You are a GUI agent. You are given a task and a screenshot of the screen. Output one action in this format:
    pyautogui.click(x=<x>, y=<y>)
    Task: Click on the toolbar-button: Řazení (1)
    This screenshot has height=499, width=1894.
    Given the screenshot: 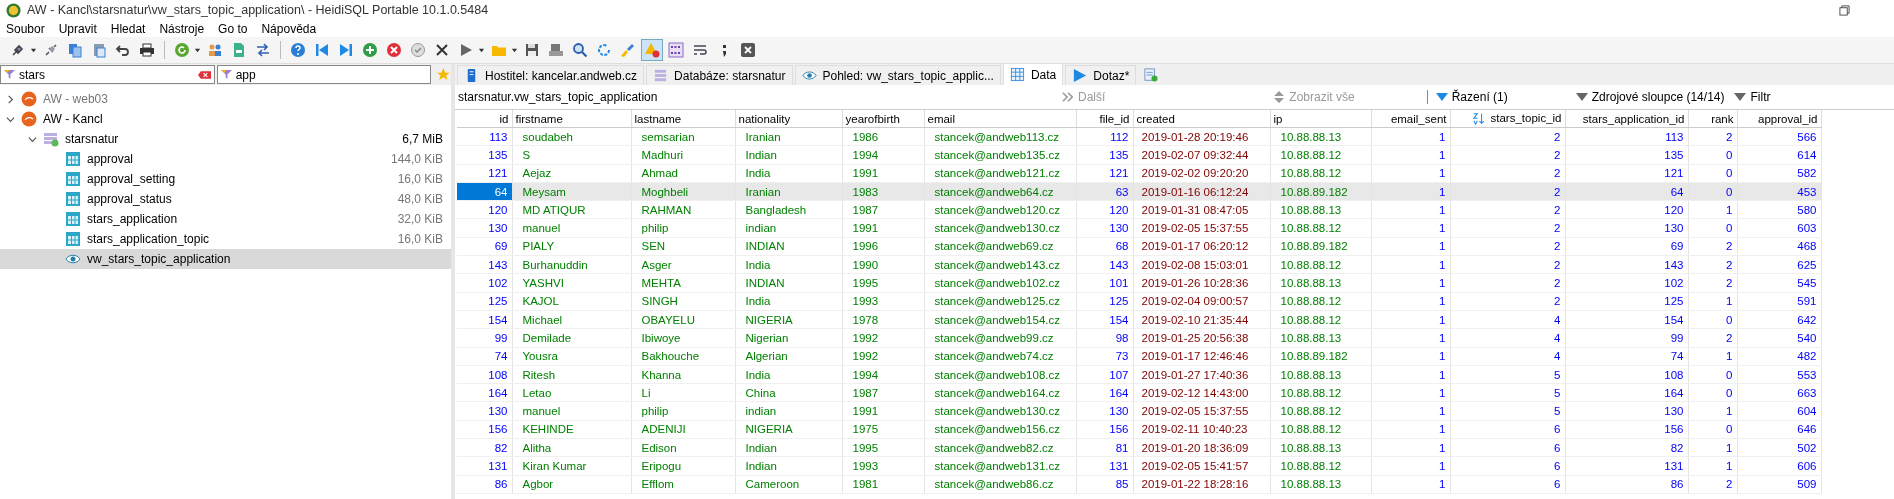 What is the action you would take?
    pyautogui.click(x=1469, y=97)
    